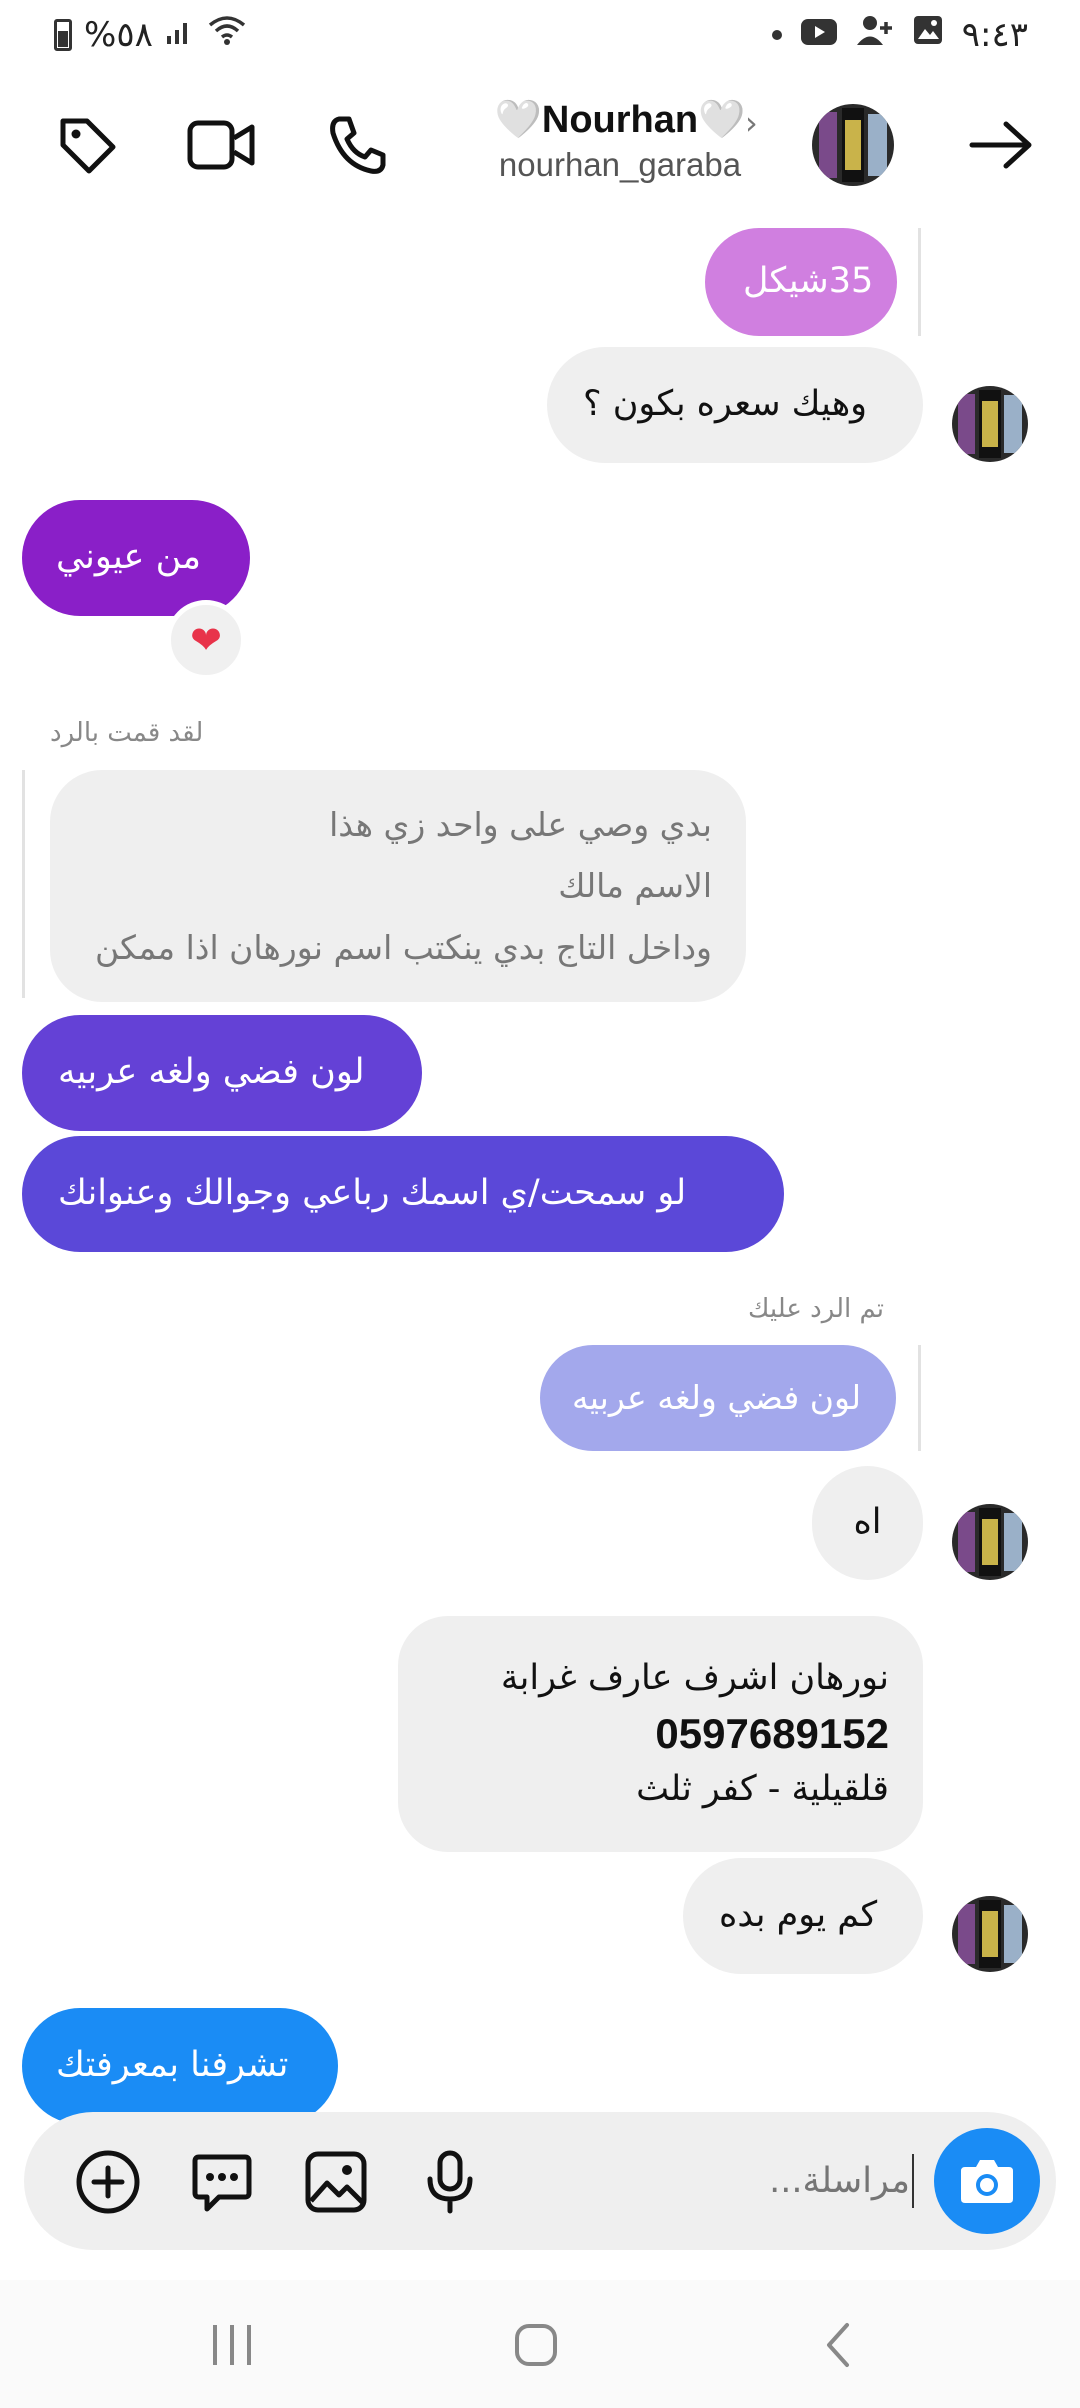 The width and height of the screenshot is (1080, 2408). What do you see at coordinates (536, 2345) in the screenshot?
I see `home-icon` at bounding box center [536, 2345].